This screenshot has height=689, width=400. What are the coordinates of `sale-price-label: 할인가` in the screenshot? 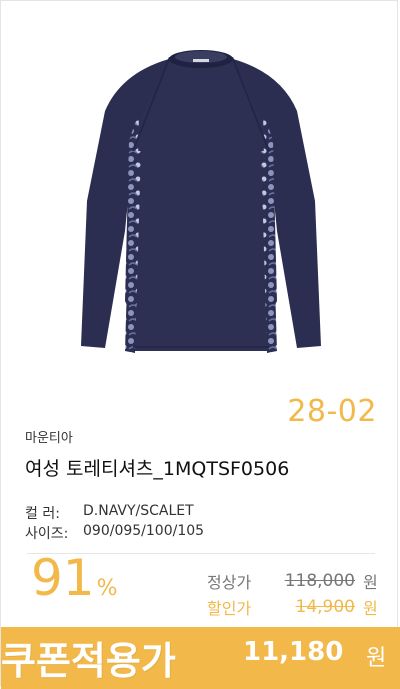 It's located at (229, 608).